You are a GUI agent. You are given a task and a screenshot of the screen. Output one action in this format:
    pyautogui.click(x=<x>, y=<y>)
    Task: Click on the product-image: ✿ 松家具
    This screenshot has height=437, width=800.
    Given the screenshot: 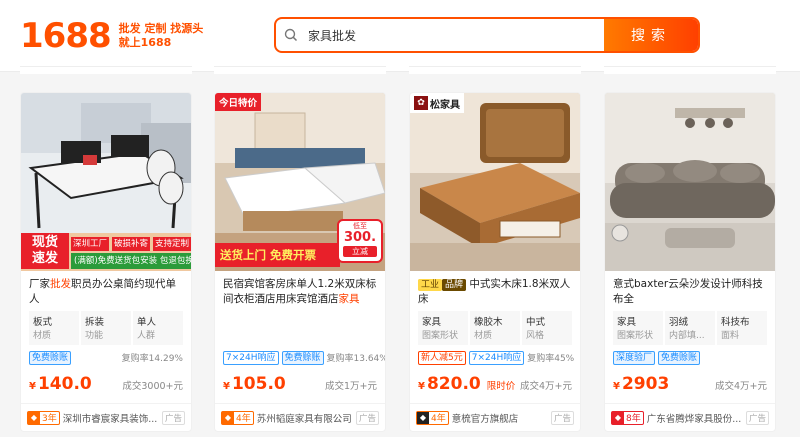 What is the action you would take?
    pyautogui.click(x=495, y=182)
    